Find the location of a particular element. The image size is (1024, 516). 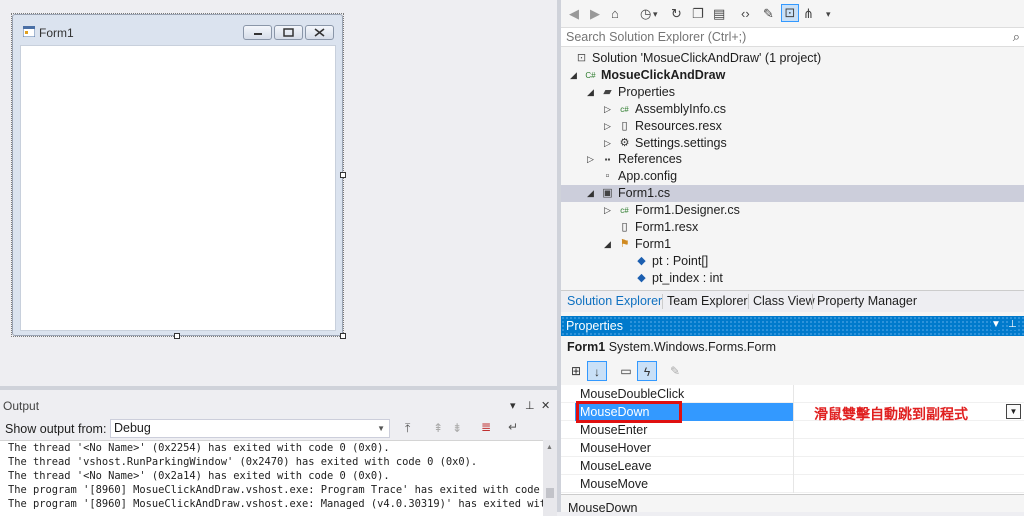

panel-menu-icon: ▾ is located at coordinates (513, 405).